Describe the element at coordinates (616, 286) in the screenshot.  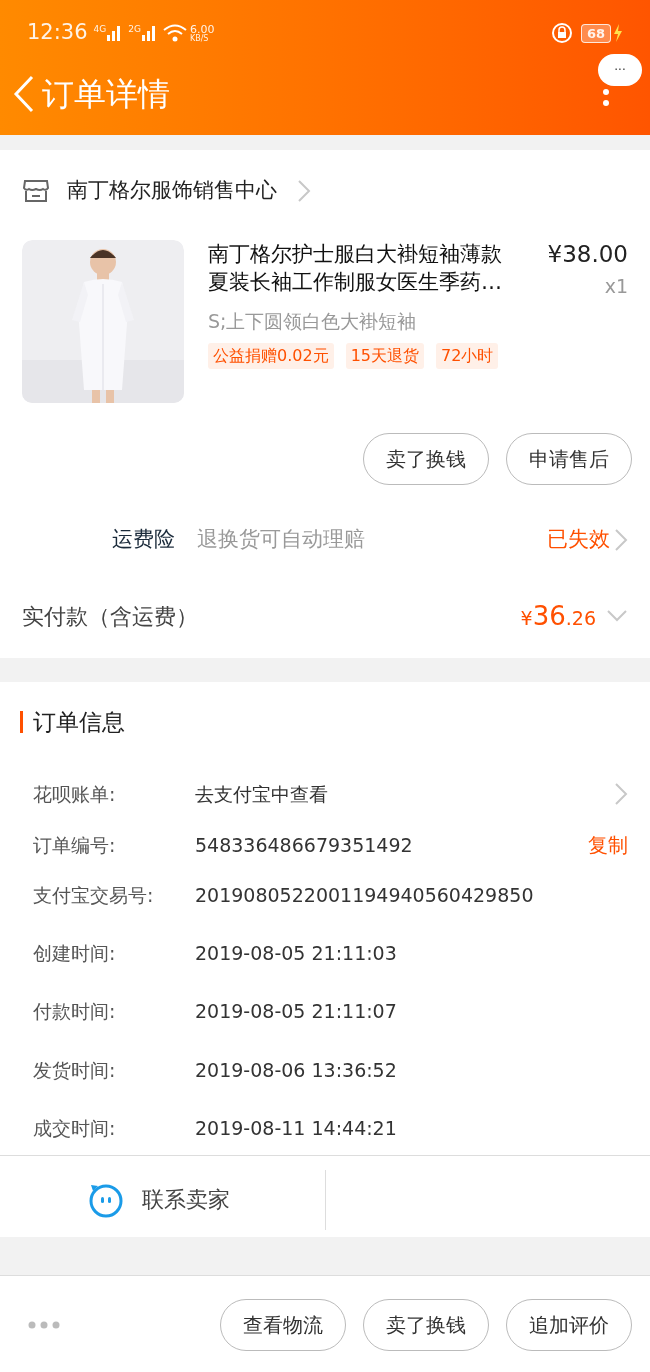
I see `product-quantity: x1` at that location.